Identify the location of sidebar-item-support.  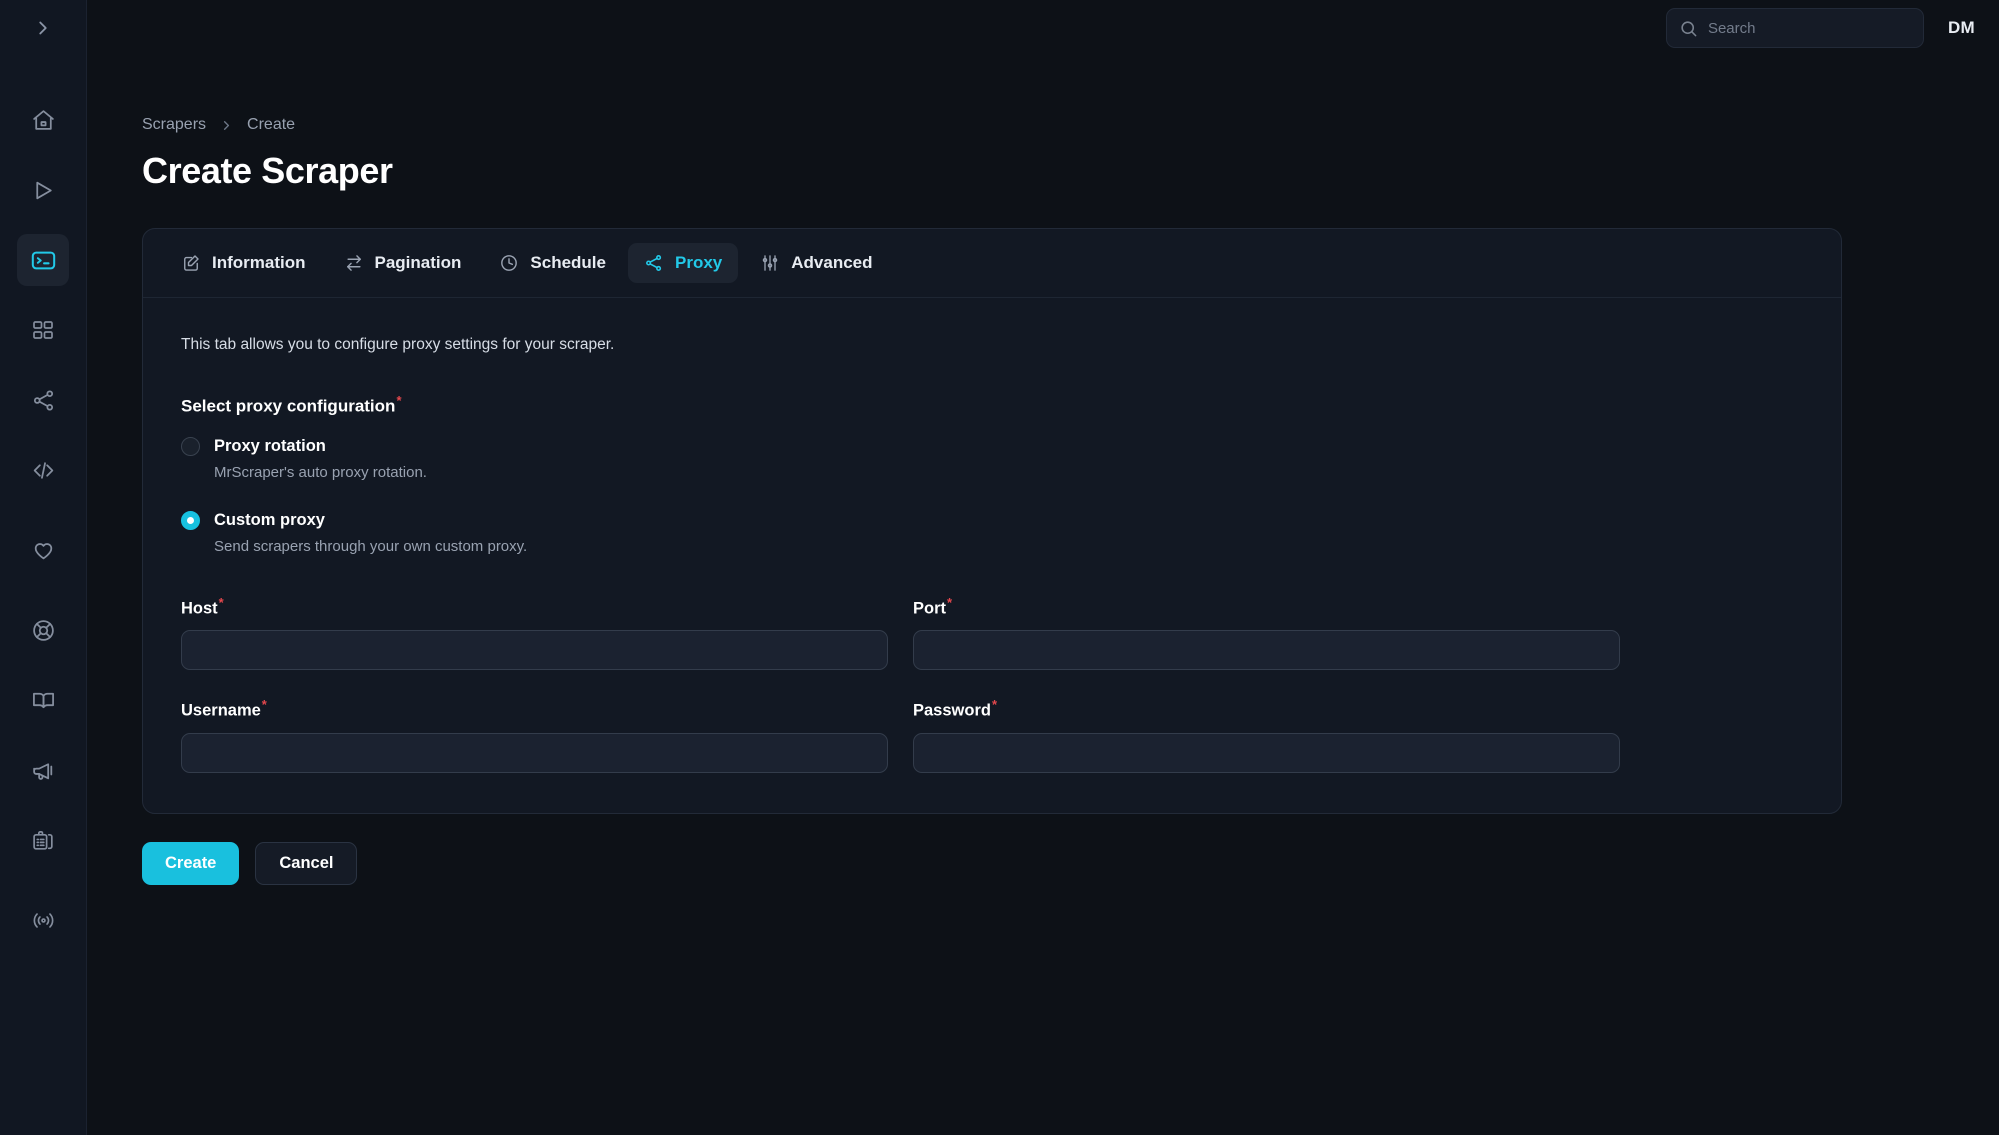
(43, 630).